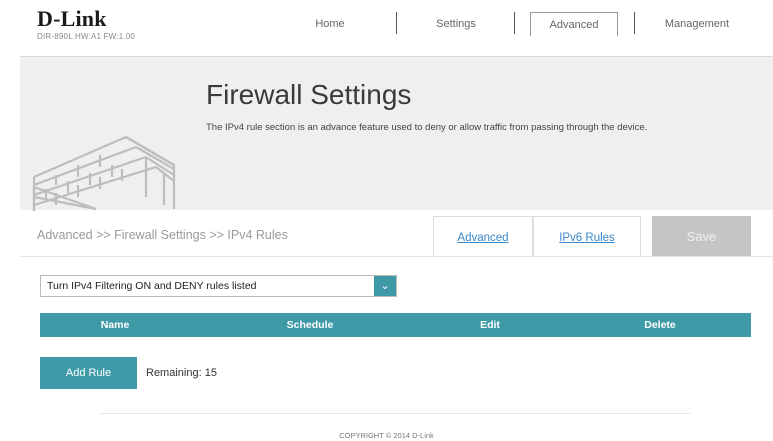 This screenshot has height=441, width=773. Describe the element at coordinates (701, 236) in the screenshot. I see `save-button: Save` at that location.